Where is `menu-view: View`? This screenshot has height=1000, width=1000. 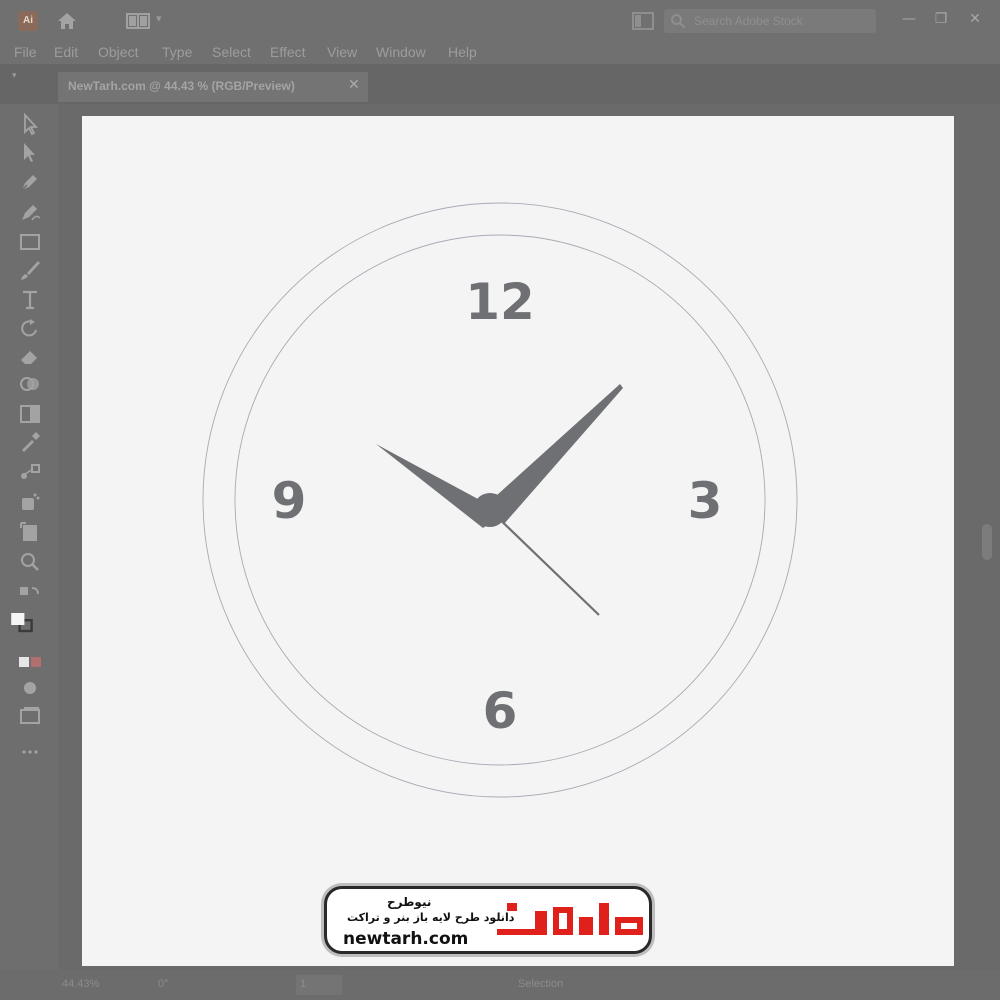 menu-view: View is located at coordinates (342, 52).